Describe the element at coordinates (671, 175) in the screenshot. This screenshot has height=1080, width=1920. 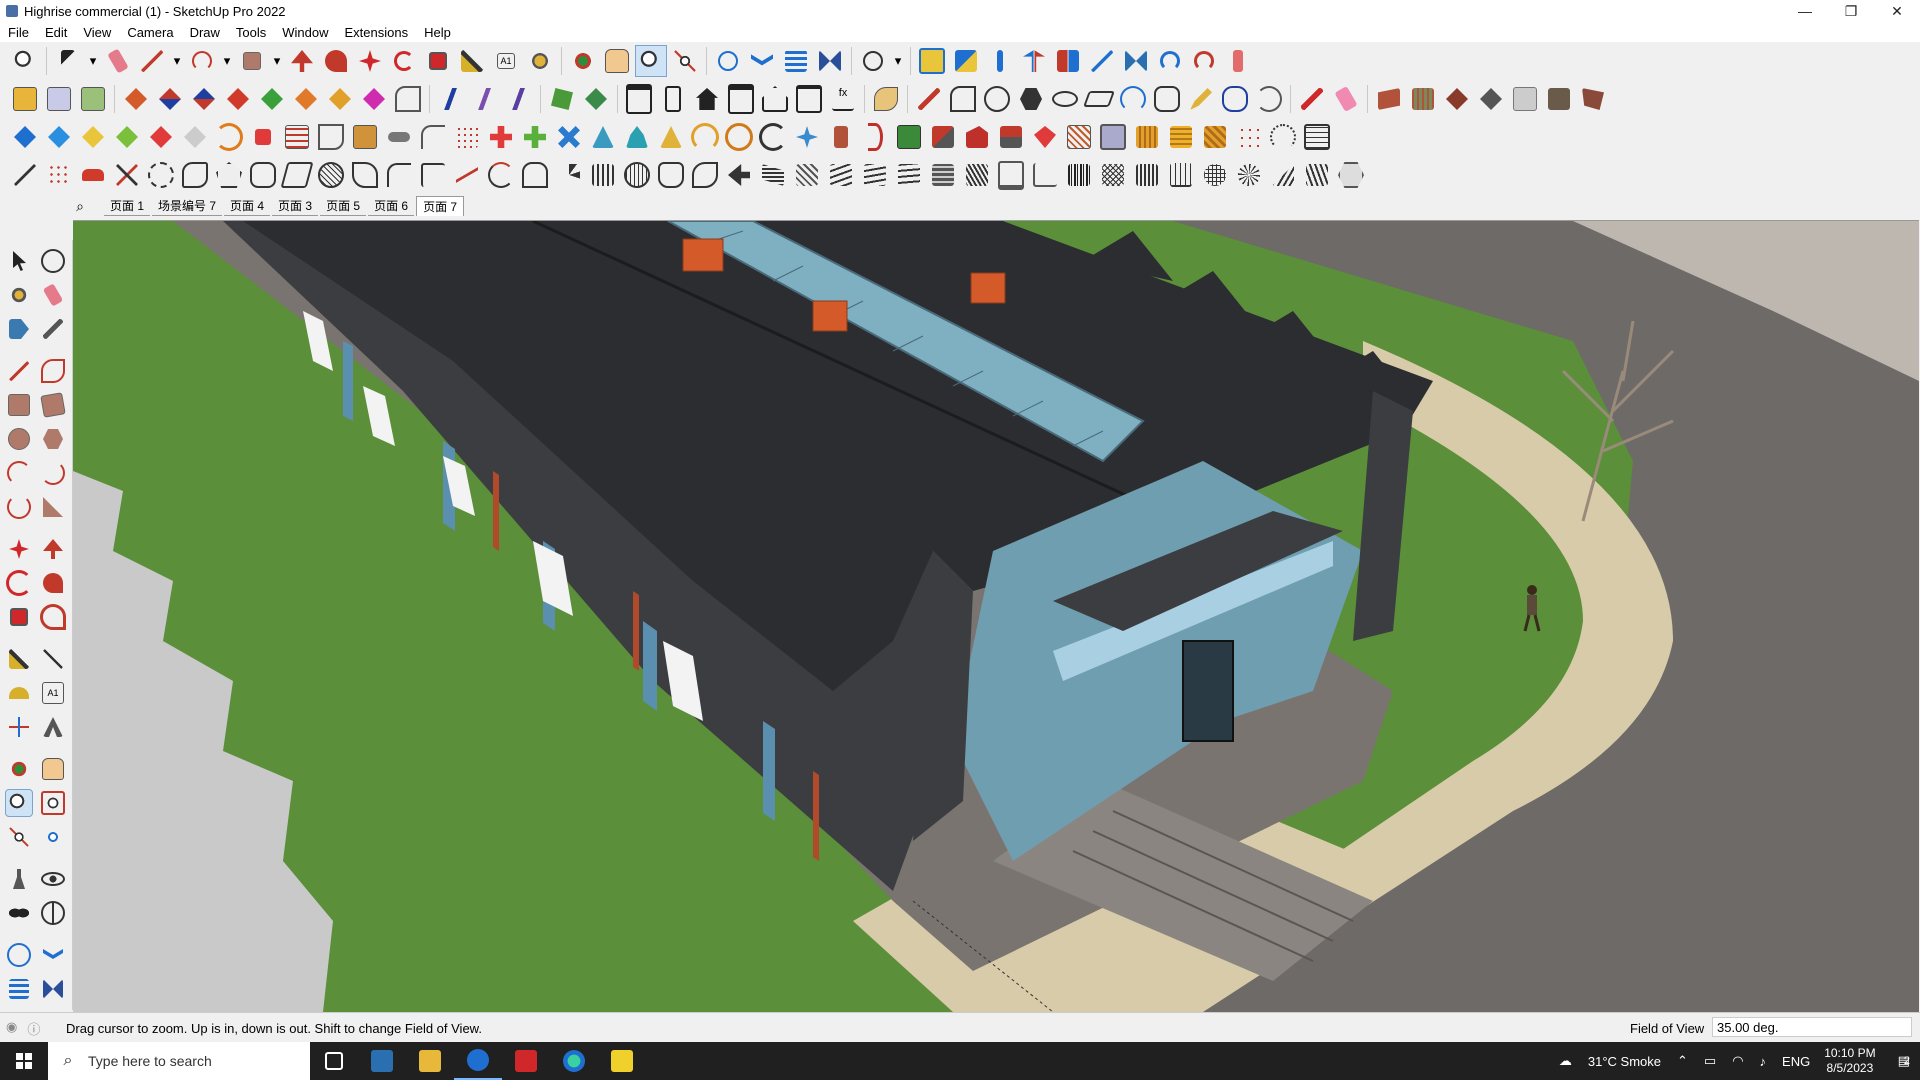
I see `glove-icon` at that location.